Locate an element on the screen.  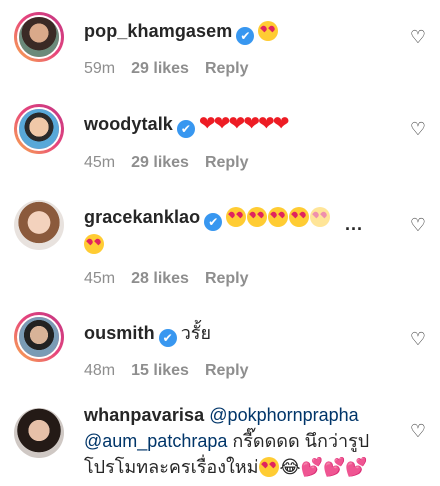
comment-username: gracekanklao is located at coordinates (142, 217).